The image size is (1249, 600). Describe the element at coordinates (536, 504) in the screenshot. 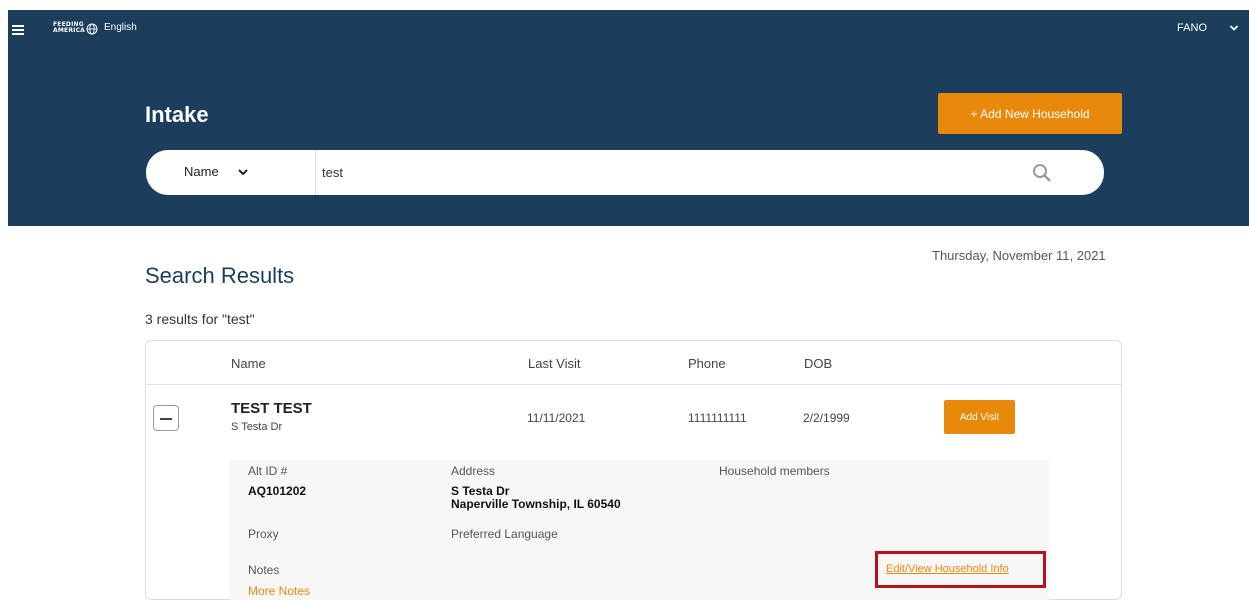

I see `address-line2: Naperville Township, IL 60540` at that location.